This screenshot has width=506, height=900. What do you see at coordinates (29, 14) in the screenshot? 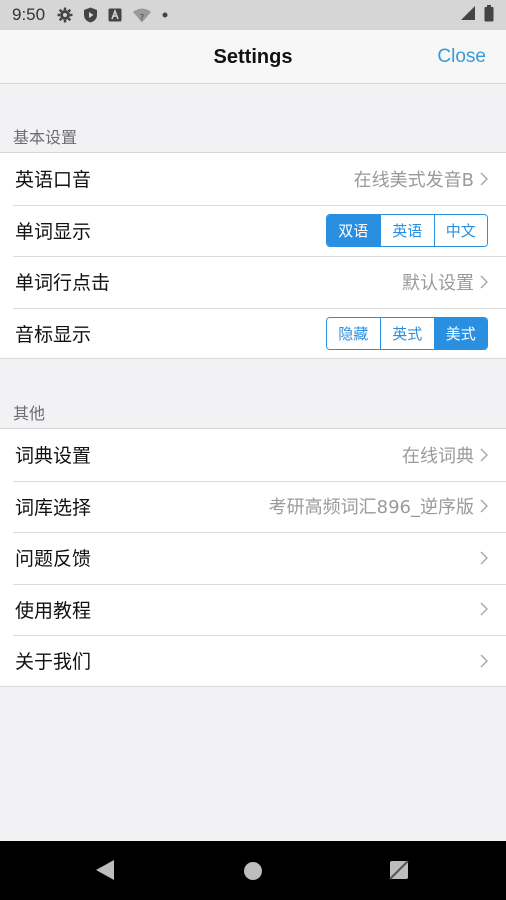
I see `status-time: 9:50` at bounding box center [29, 14].